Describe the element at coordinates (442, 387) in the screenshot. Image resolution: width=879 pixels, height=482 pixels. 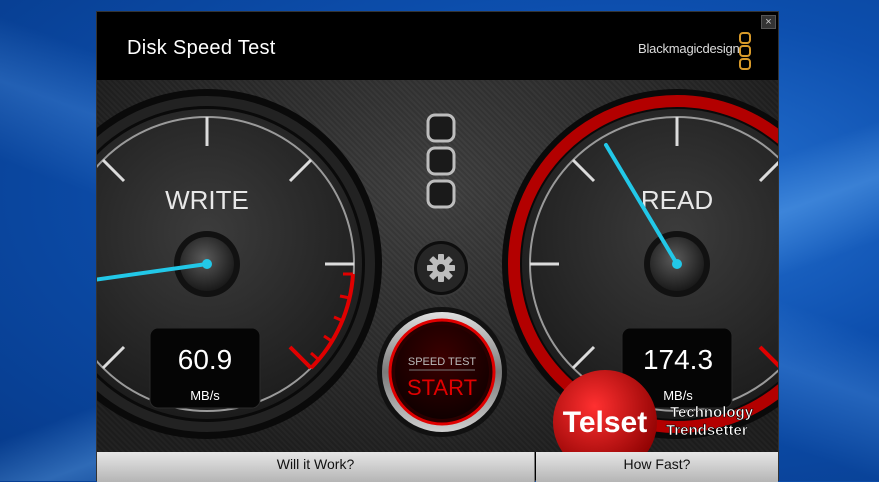
I see `start-button-label: START` at that location.